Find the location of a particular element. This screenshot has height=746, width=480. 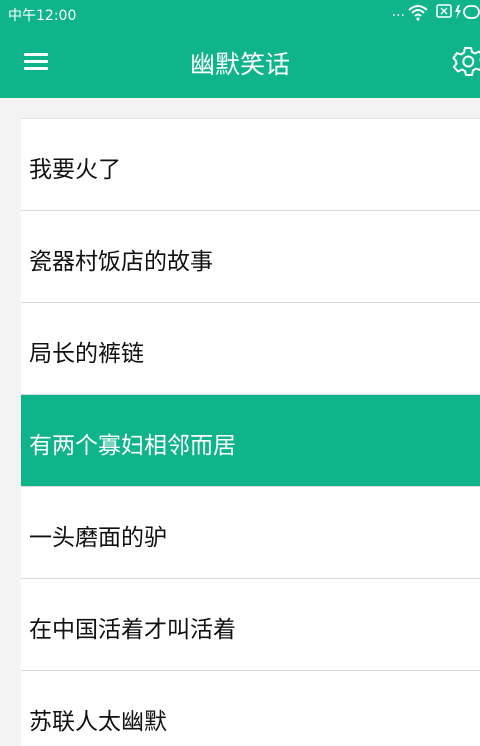

list-item: 局长的裤链 is located at coordinates (250, 349).